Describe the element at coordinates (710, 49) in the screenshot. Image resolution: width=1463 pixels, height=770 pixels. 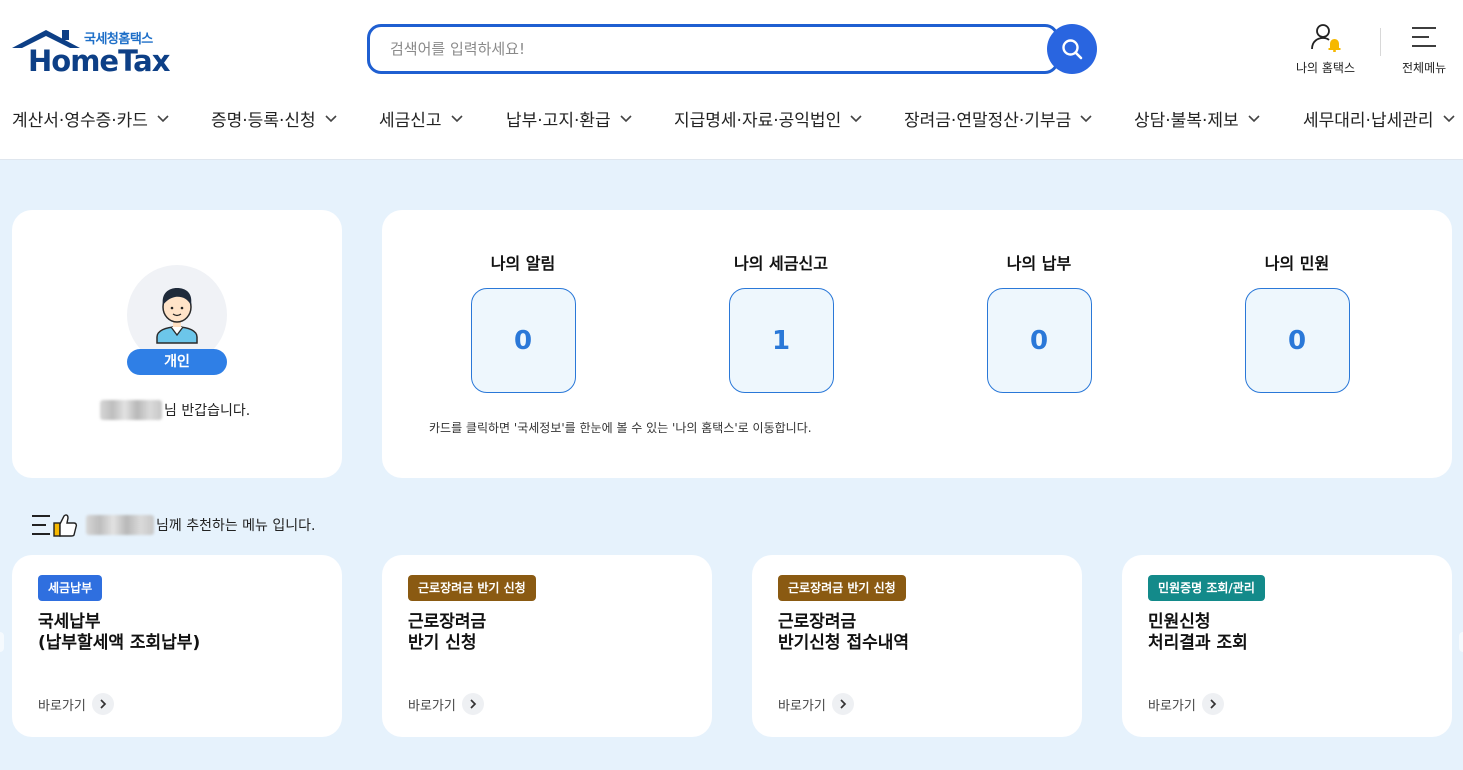
I see `search-input` at that location.